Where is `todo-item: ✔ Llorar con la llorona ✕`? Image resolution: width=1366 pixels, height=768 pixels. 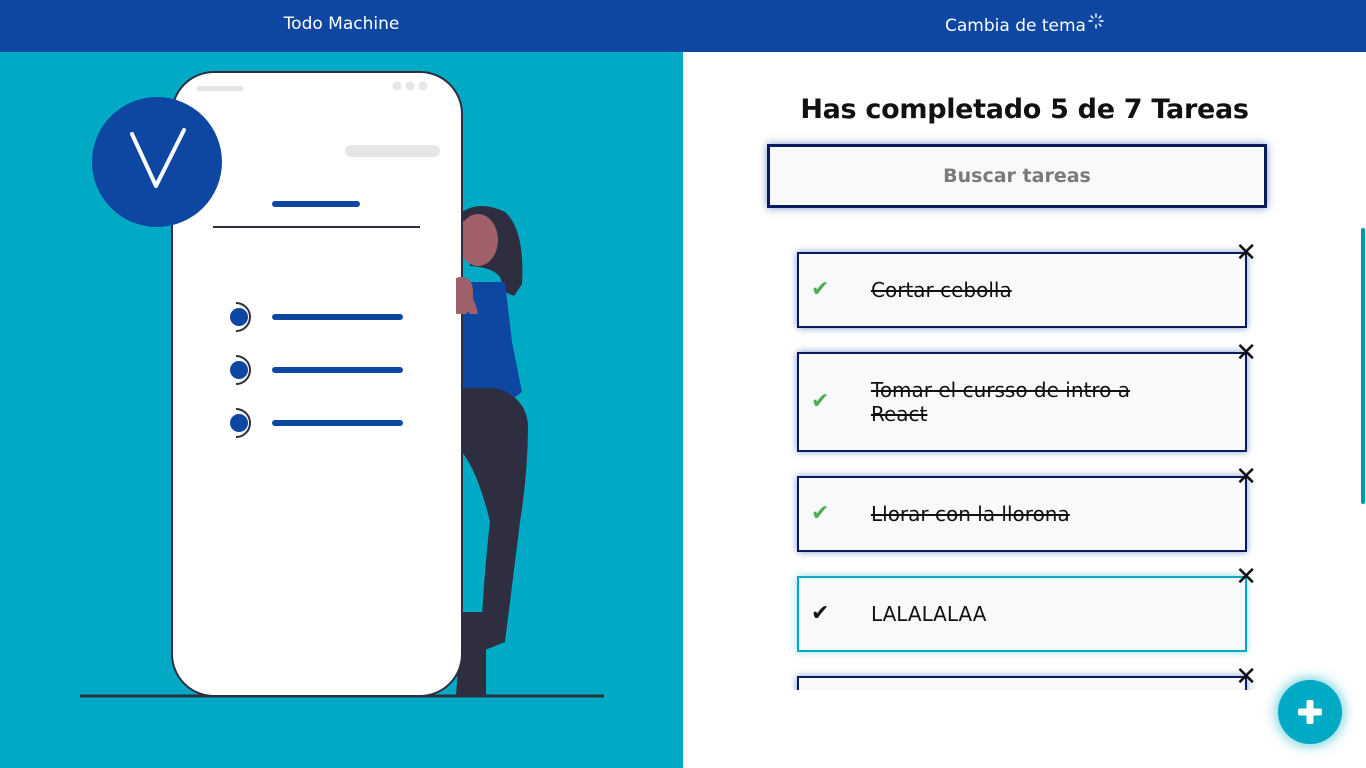
todo-item: ✔ Llorar con la llorona ✕ is located at coordinates (1027, 508).